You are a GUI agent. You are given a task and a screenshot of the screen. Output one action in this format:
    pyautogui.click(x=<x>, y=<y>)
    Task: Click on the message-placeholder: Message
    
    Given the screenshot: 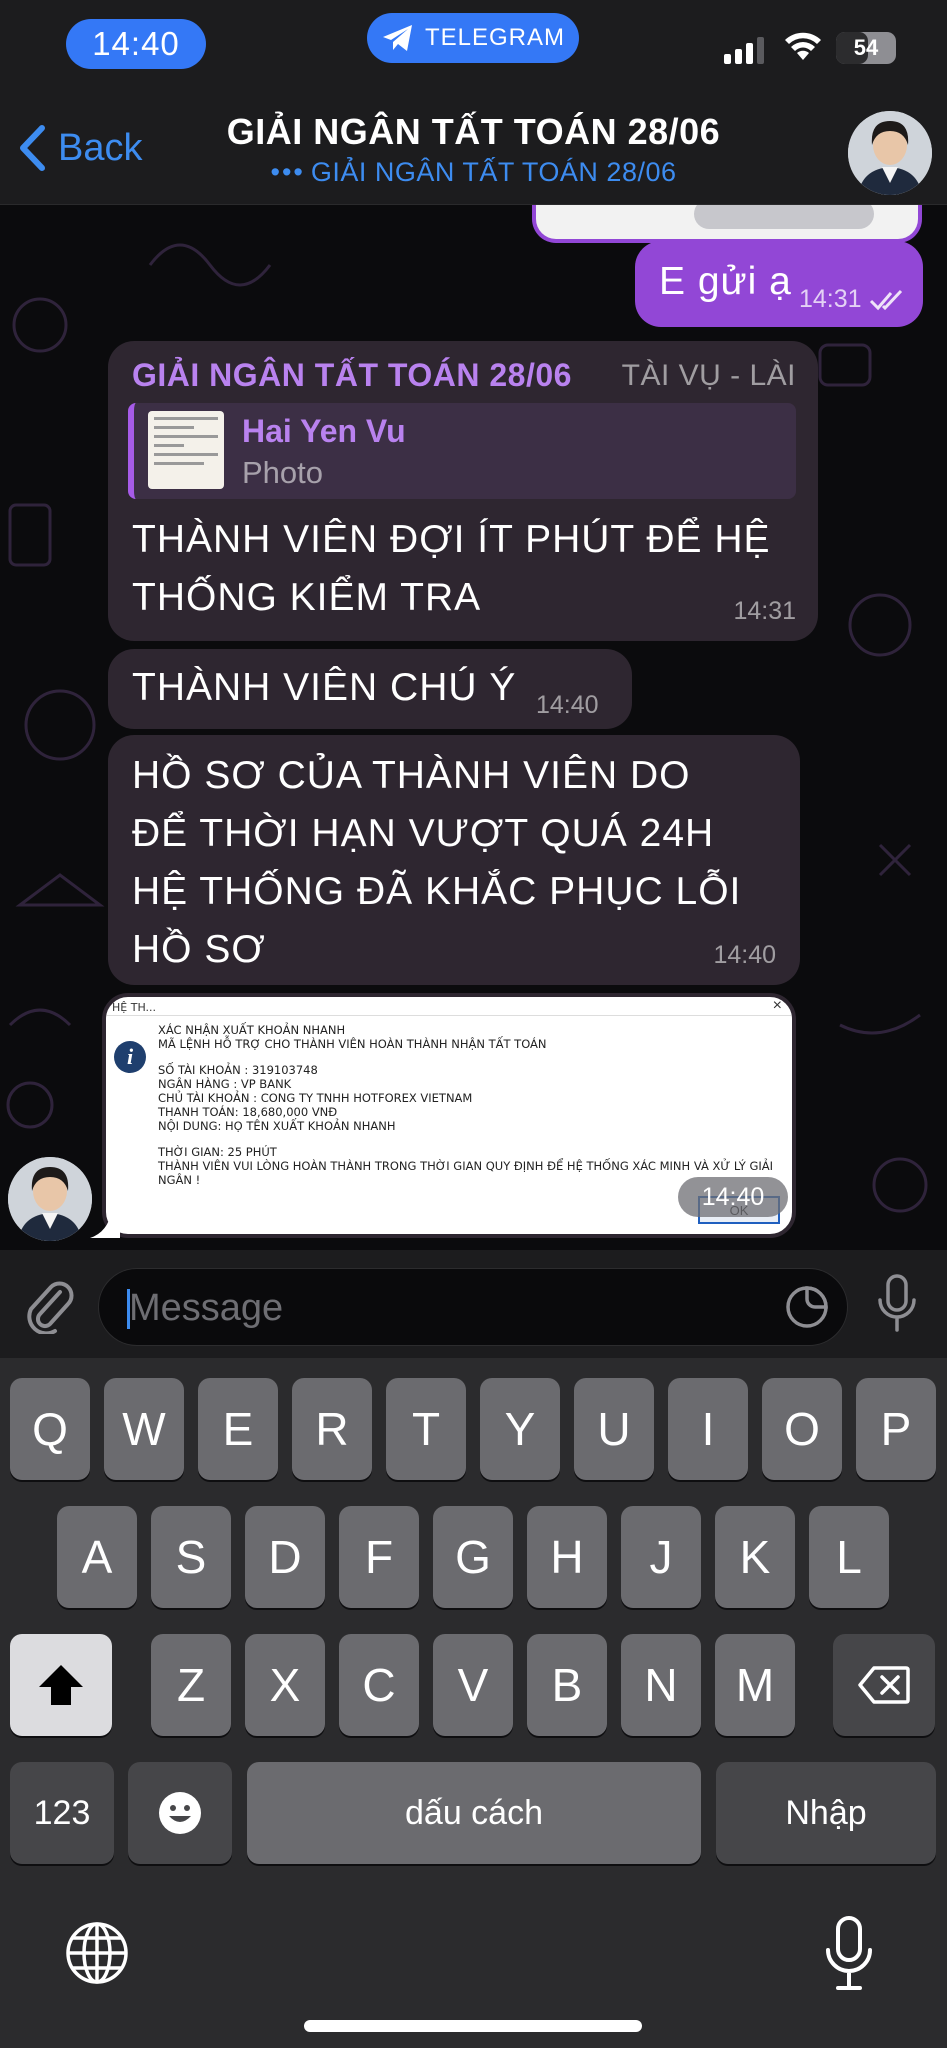 What is the action you would take?
    pyautogui.click(x=206, y=1308)
    